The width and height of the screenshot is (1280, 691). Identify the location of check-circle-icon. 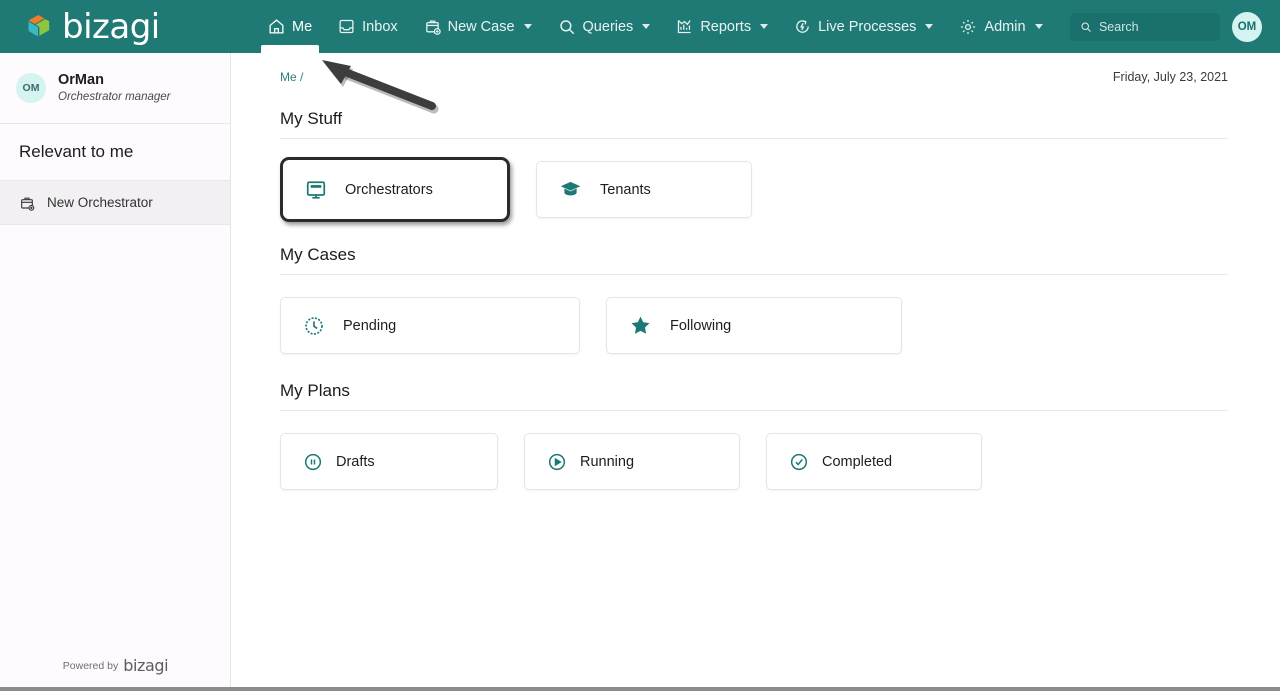
(799, 461).